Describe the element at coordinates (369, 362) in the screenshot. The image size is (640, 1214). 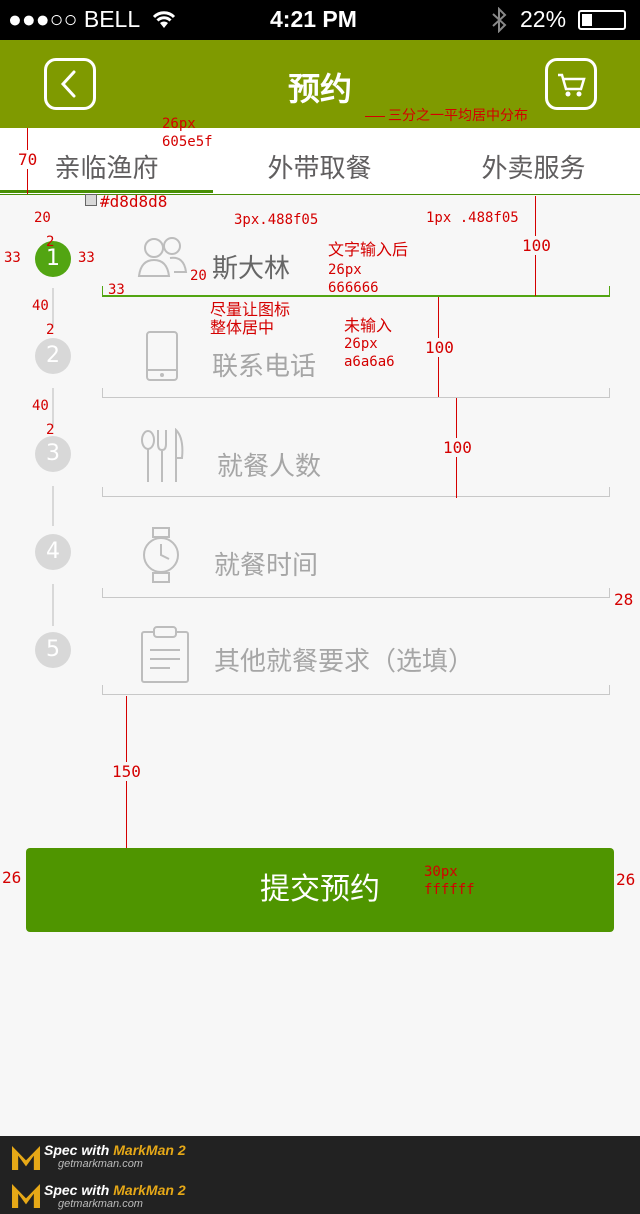
I see `annotation-not-input-color: a6a6a6` at that location.